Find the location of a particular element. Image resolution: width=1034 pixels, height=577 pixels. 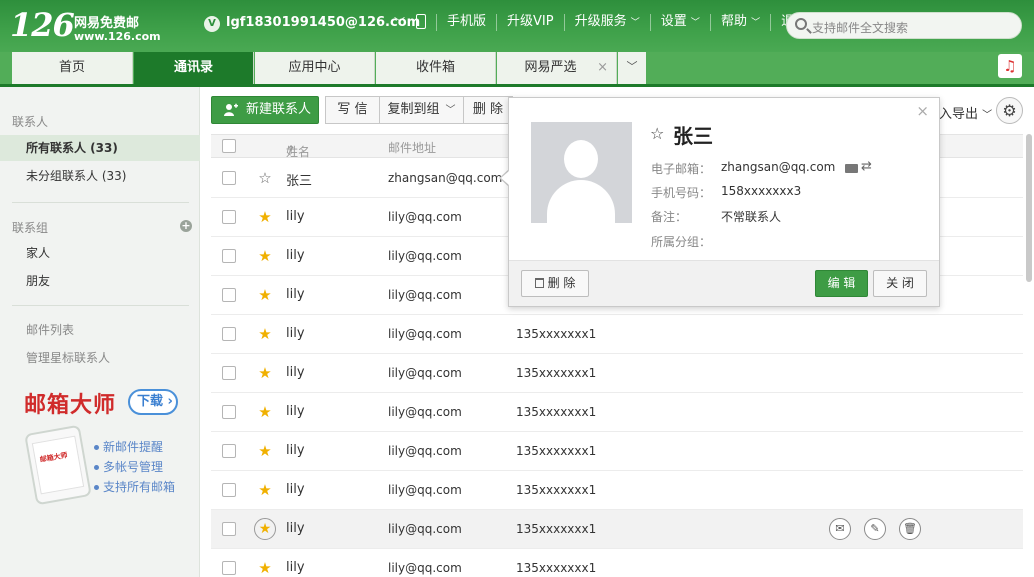

cell-email: zhangsan@qq.com is located at coordinates (445, 178).